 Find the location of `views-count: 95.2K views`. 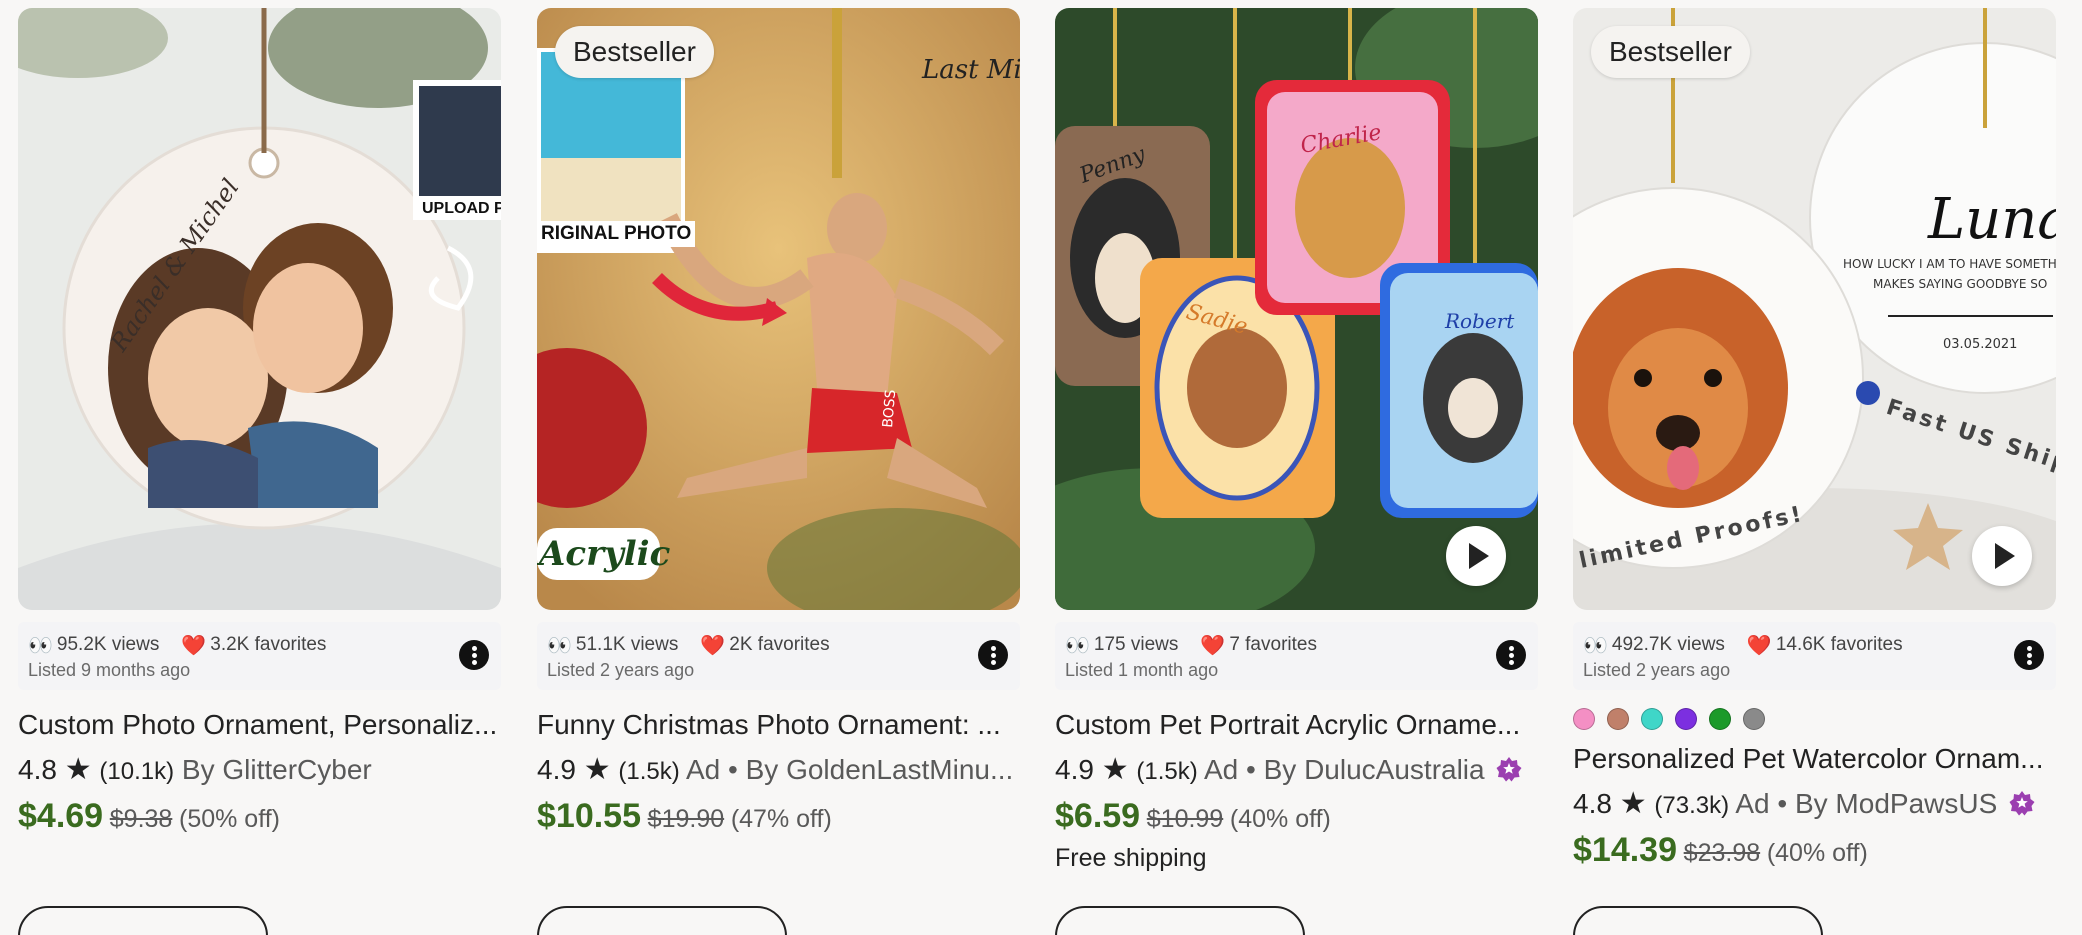

views-count: 95.2K views is located at coordinates (108, 644).